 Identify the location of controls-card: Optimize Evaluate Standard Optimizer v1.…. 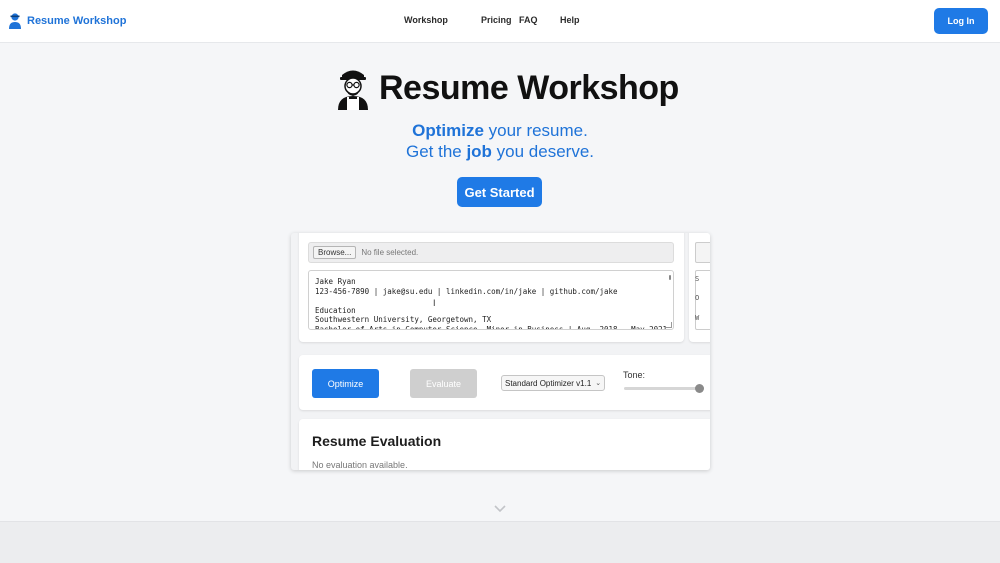
(504, 382).